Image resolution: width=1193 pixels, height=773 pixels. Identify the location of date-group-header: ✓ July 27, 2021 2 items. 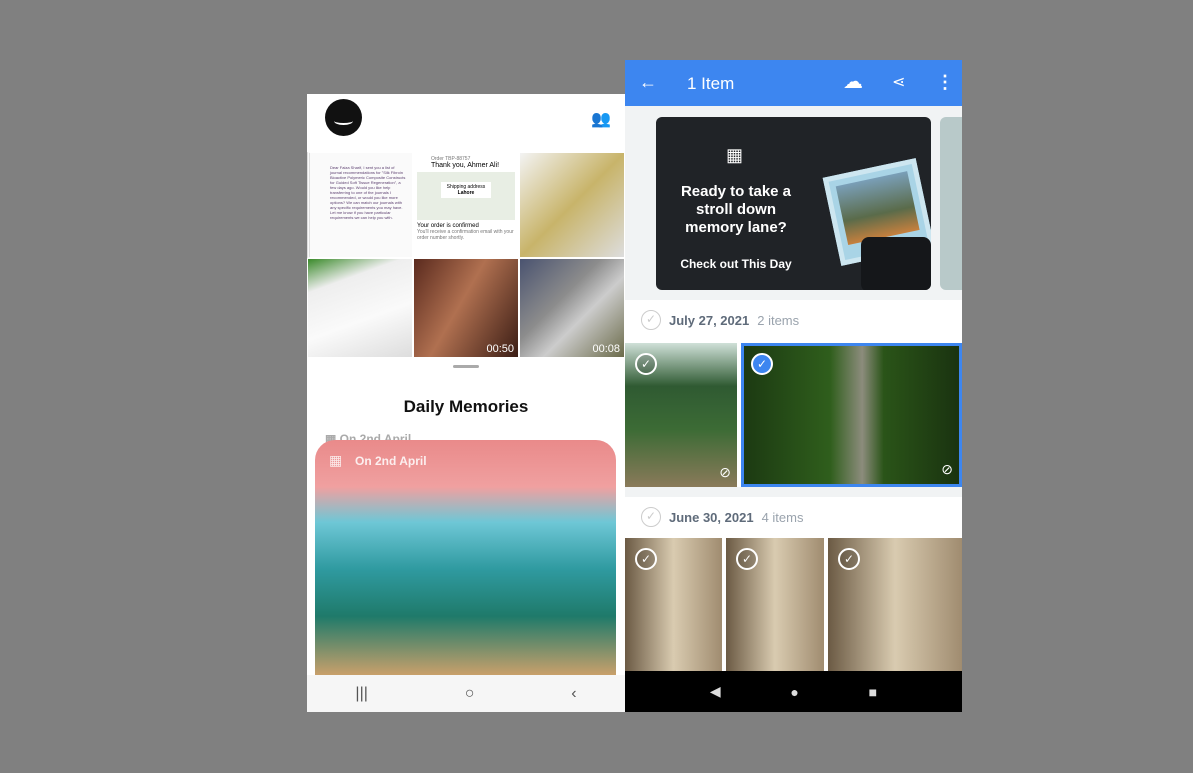
(793, 320).